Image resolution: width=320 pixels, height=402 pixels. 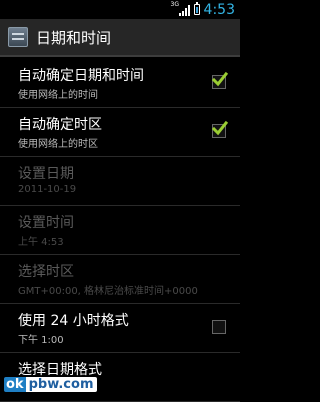 What do you see at coordinates (74, 37) in the screenshot?
I see `page-title: 日期和时间` at bounding box center [74, 37].